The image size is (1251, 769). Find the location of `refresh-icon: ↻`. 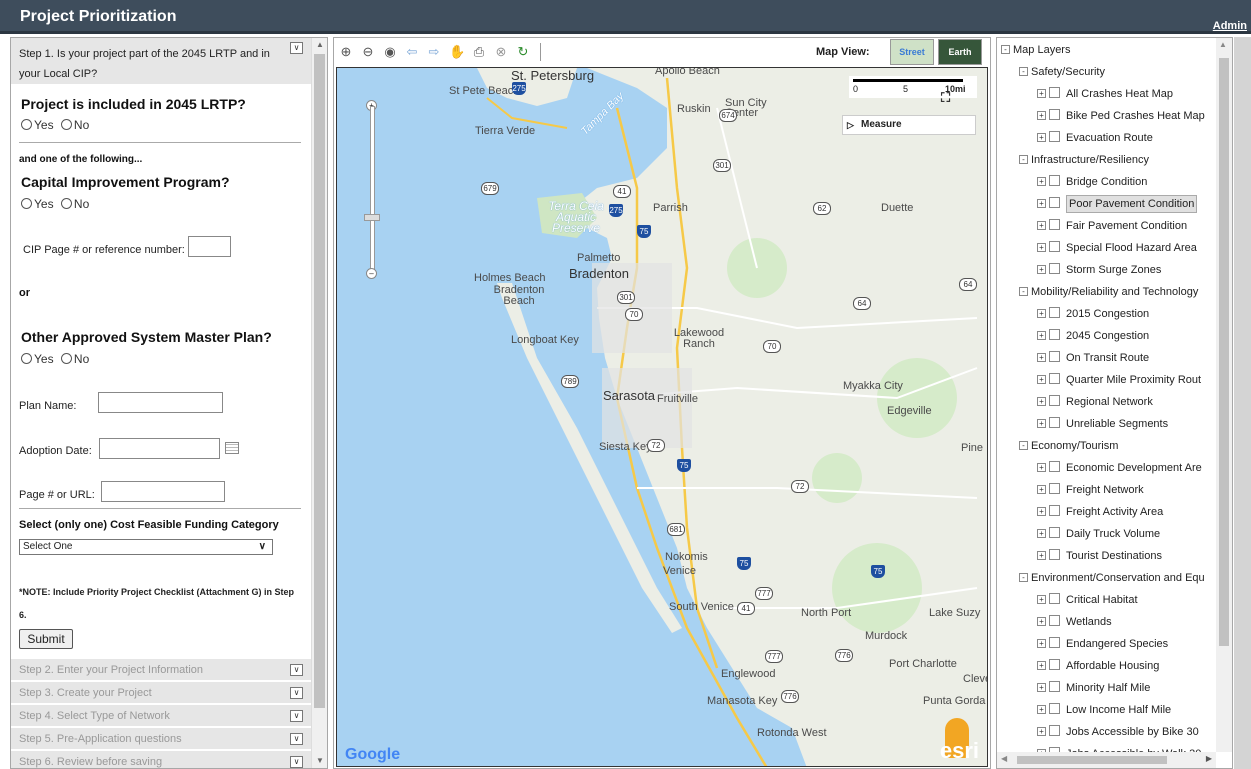

refresh-icon: ↻ is located at coordinates (523, 52).